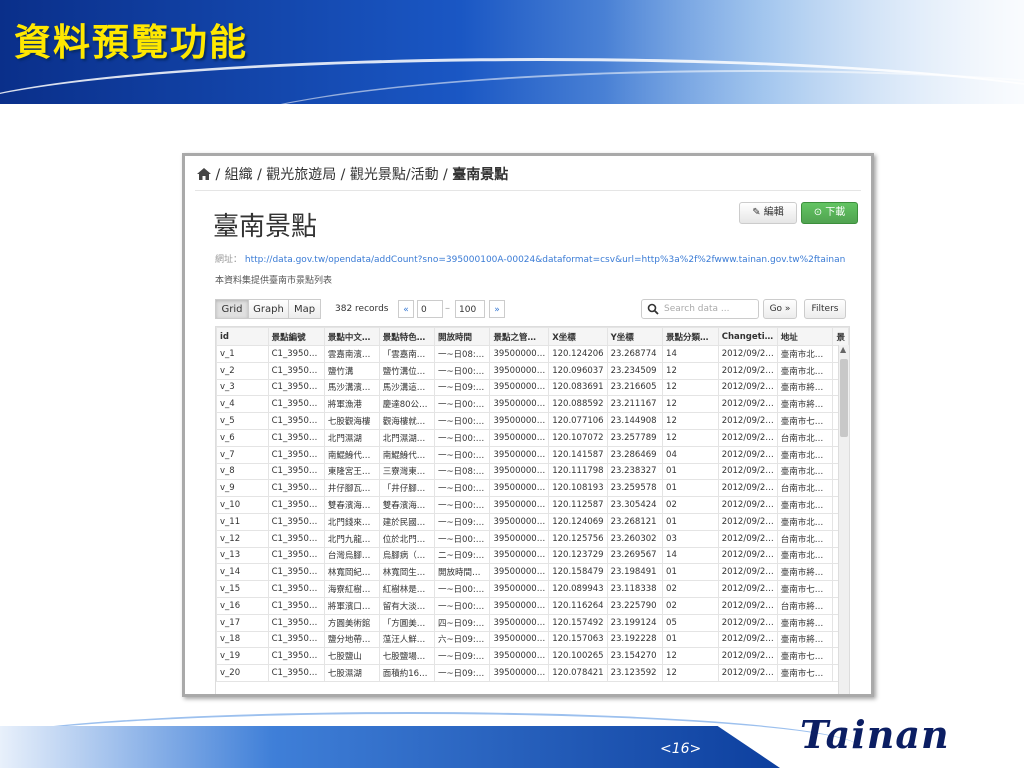  Describe the element at coordinates (242, 521) in the screenshot. I see `table-cell: v_11` at that location.